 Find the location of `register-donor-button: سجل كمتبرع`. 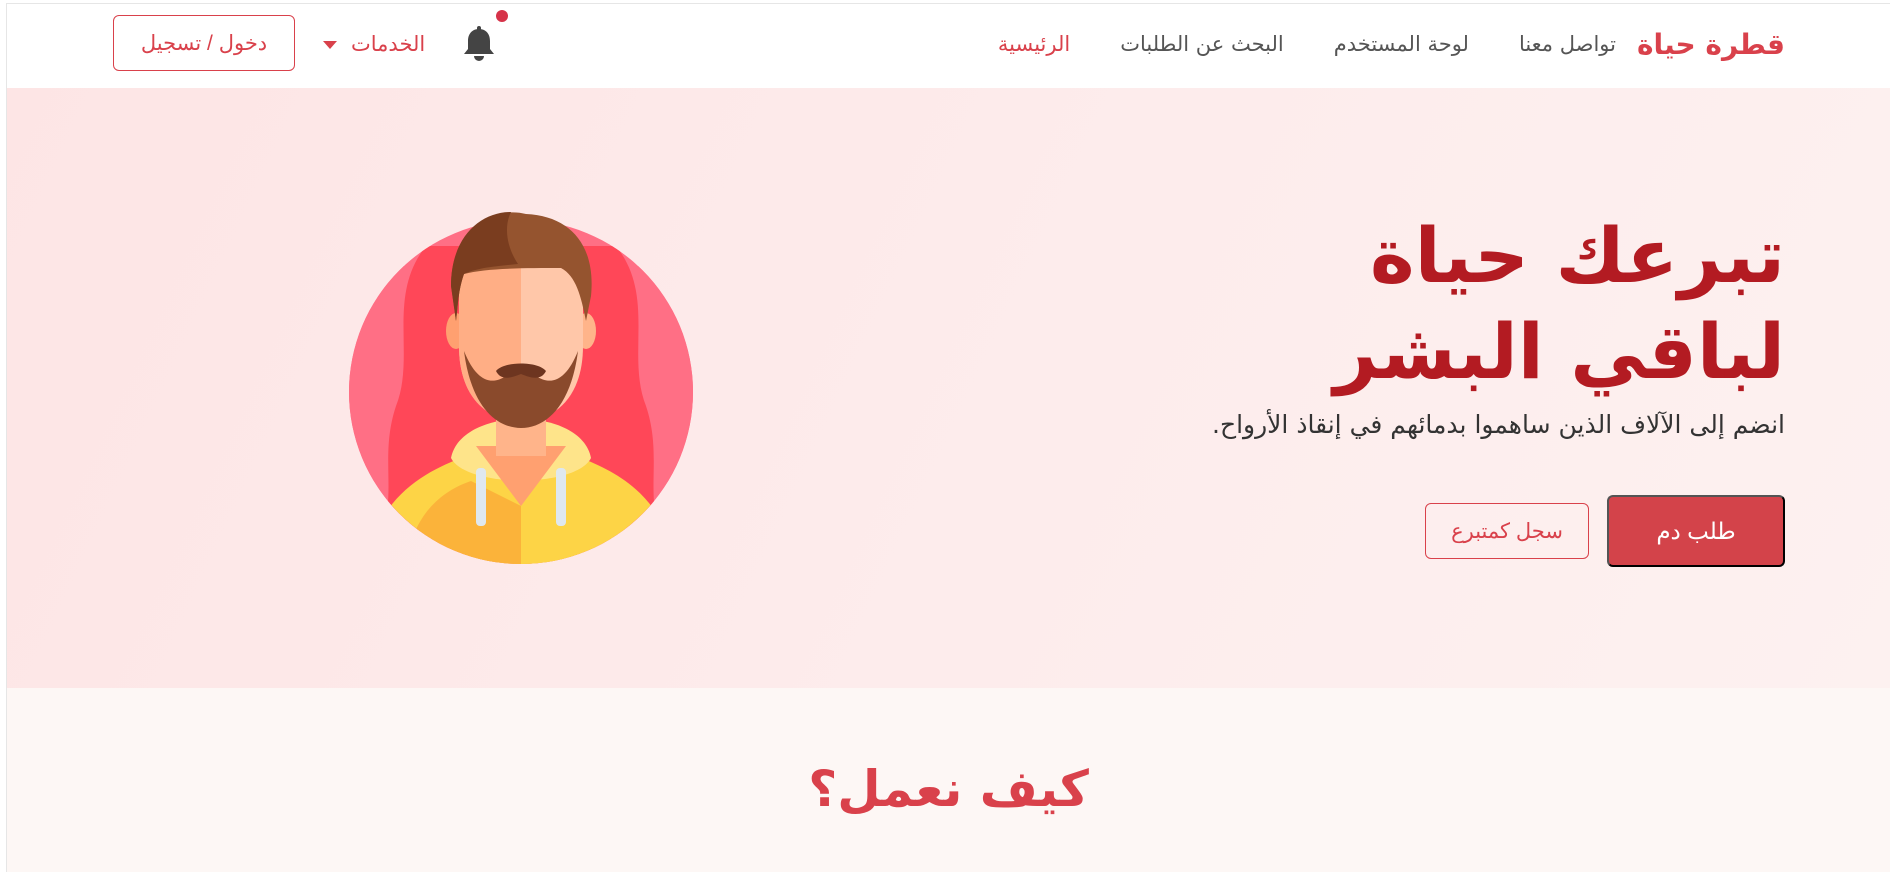

register-donor-button: سجل كمتبرع is located at coordinates (1507, 531).